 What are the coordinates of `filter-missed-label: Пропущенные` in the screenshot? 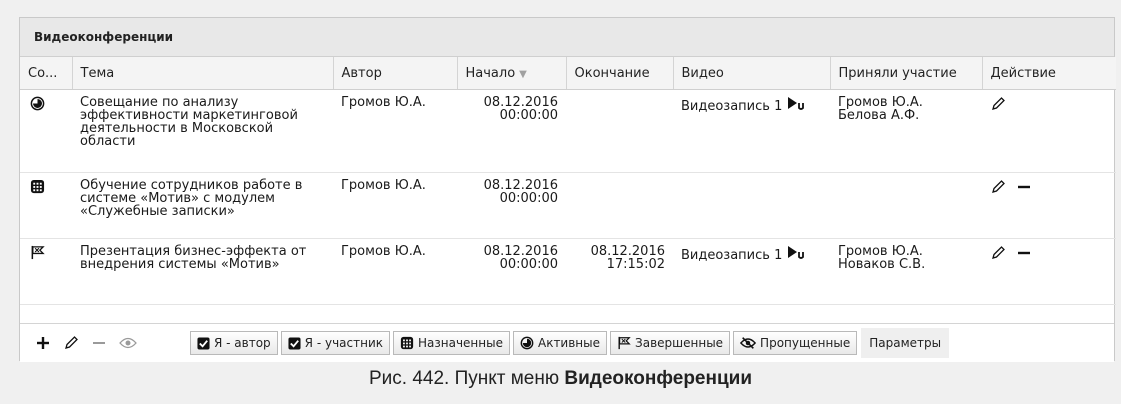 It's located at (805, 343).